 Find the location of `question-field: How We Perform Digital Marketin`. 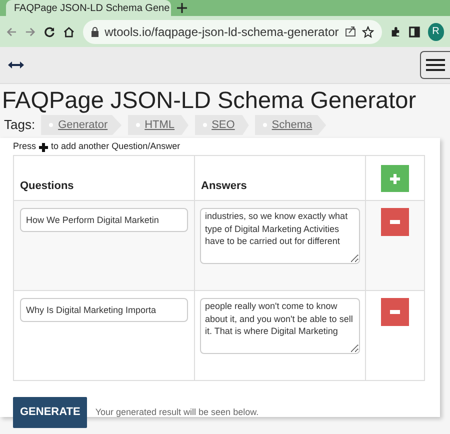

question-field: How We Perform Digital Marketin is located at coordinates (104, 220).